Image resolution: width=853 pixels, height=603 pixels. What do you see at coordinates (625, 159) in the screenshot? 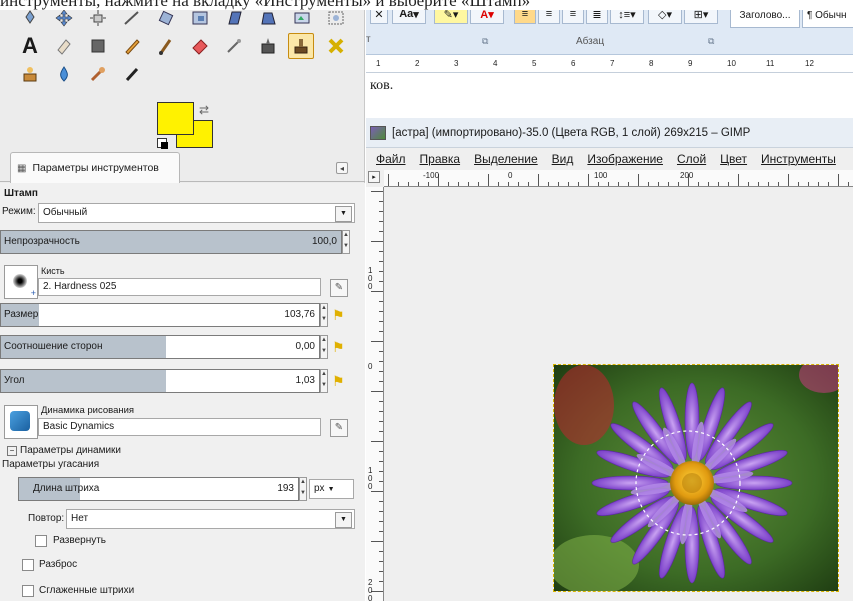
I see `menu-item: Изображение` at bounding box center [625, 159].